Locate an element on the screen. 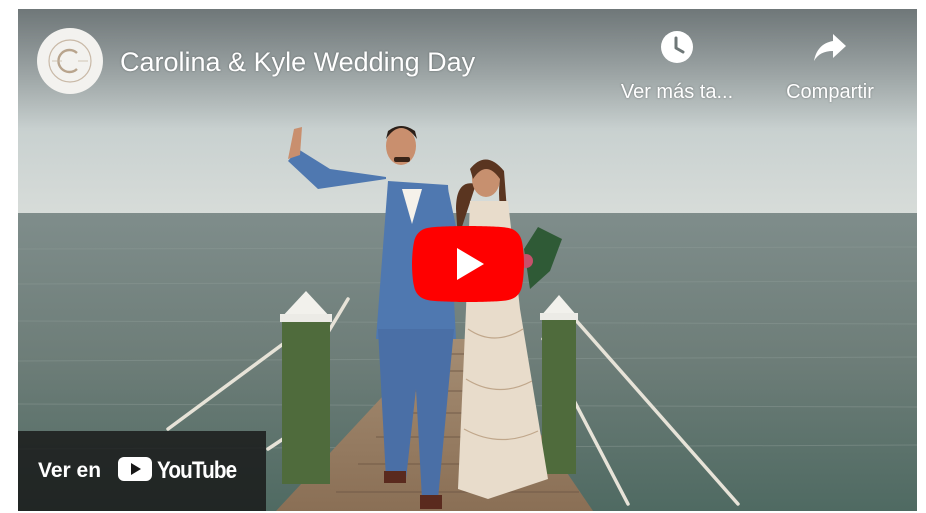 This screenshot has height=513, width=926. play-icon is located at coordinates (468, 264).